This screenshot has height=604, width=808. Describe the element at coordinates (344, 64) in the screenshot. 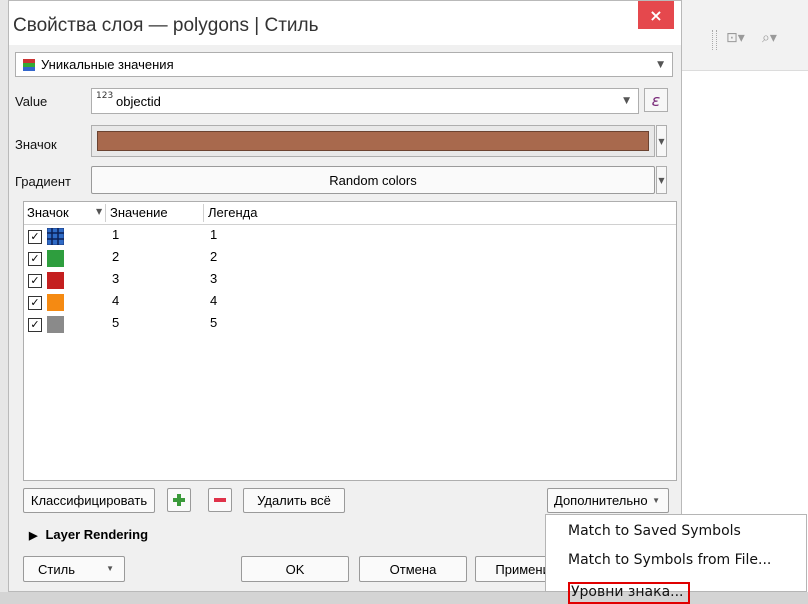

I see `renderer-select: Уникальные значения ▼` at that location.